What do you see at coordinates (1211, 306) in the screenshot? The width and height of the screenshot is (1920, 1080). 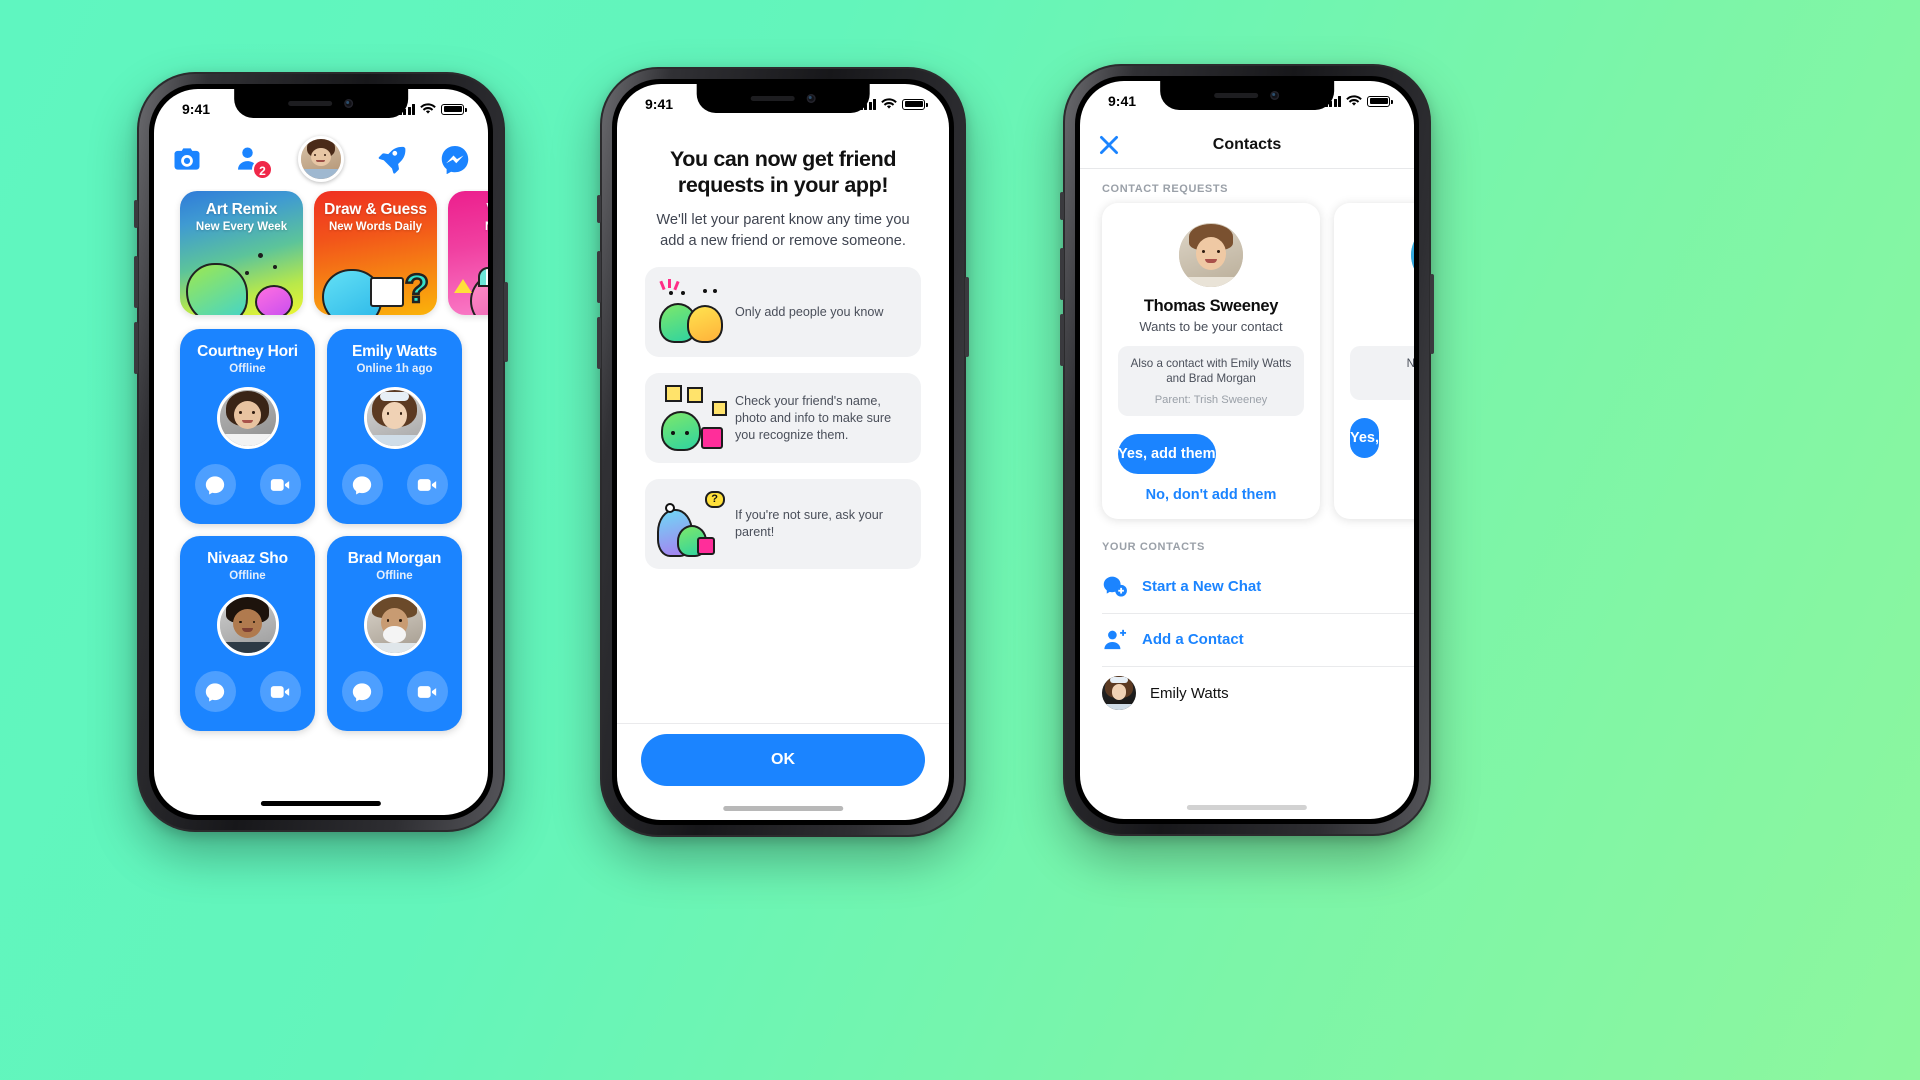 I see `request-name: Thomas Sweeney` at bounding box center [1211, 306].